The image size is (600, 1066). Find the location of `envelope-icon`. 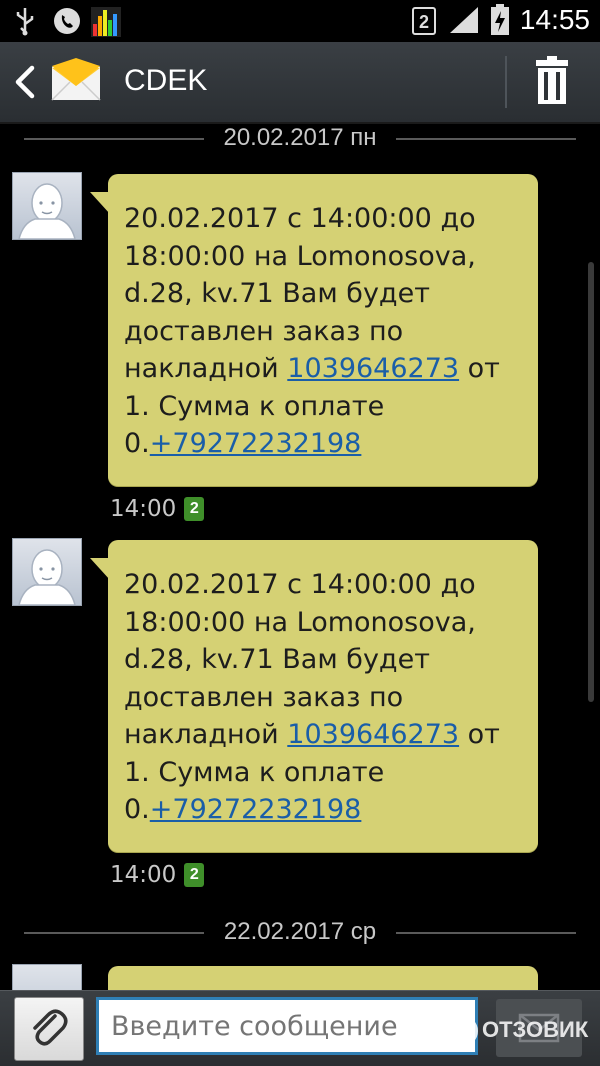

envelope-icon is located at coordinates (76, 82).